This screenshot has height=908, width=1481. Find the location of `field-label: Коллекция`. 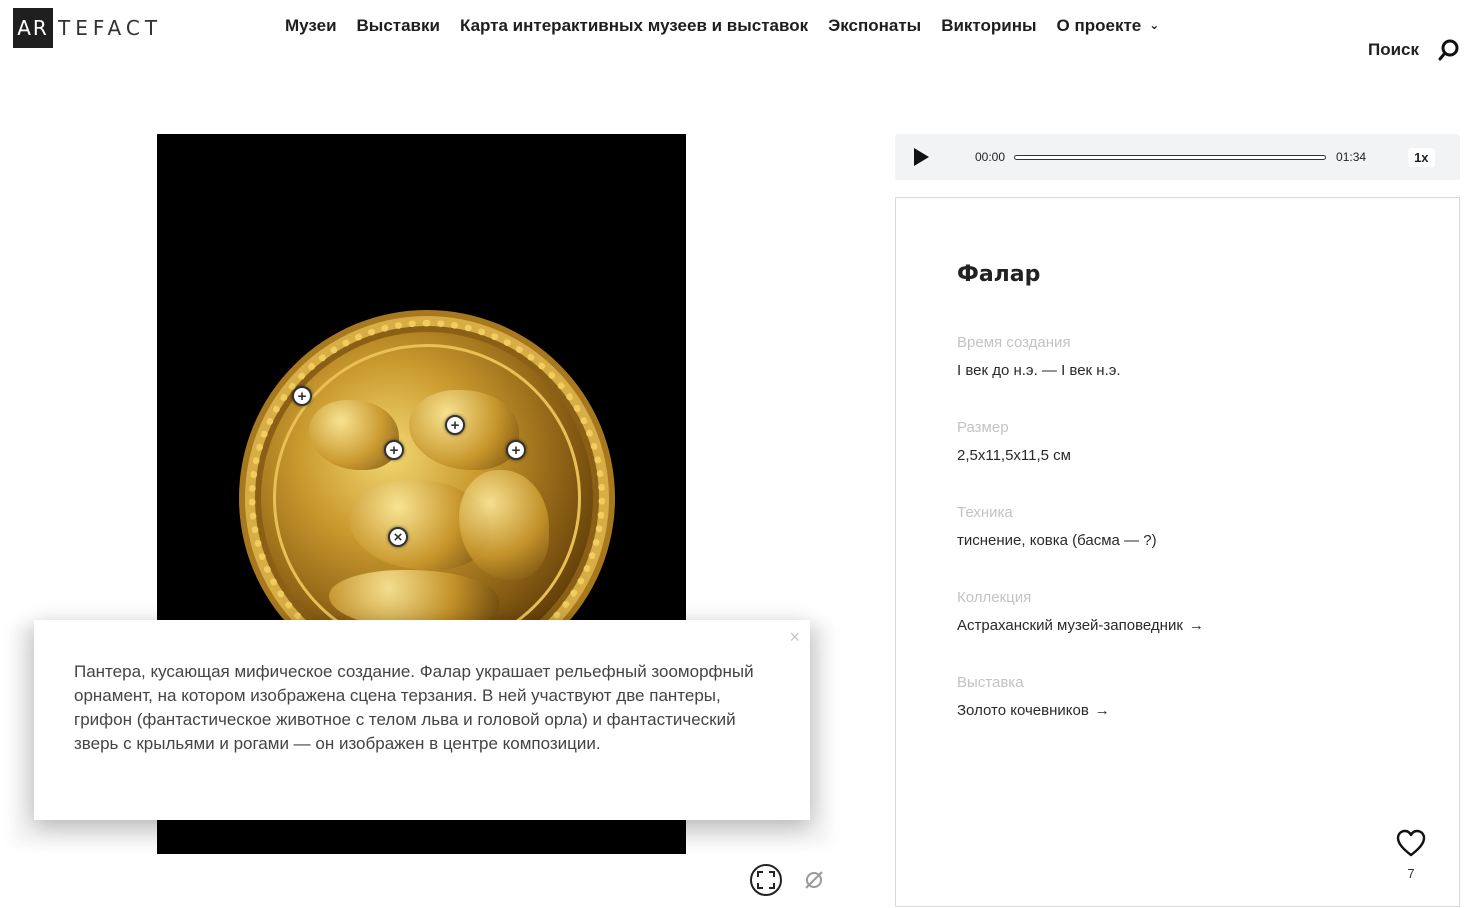

field-label: Коллекция is located at coordinates (994, 597).